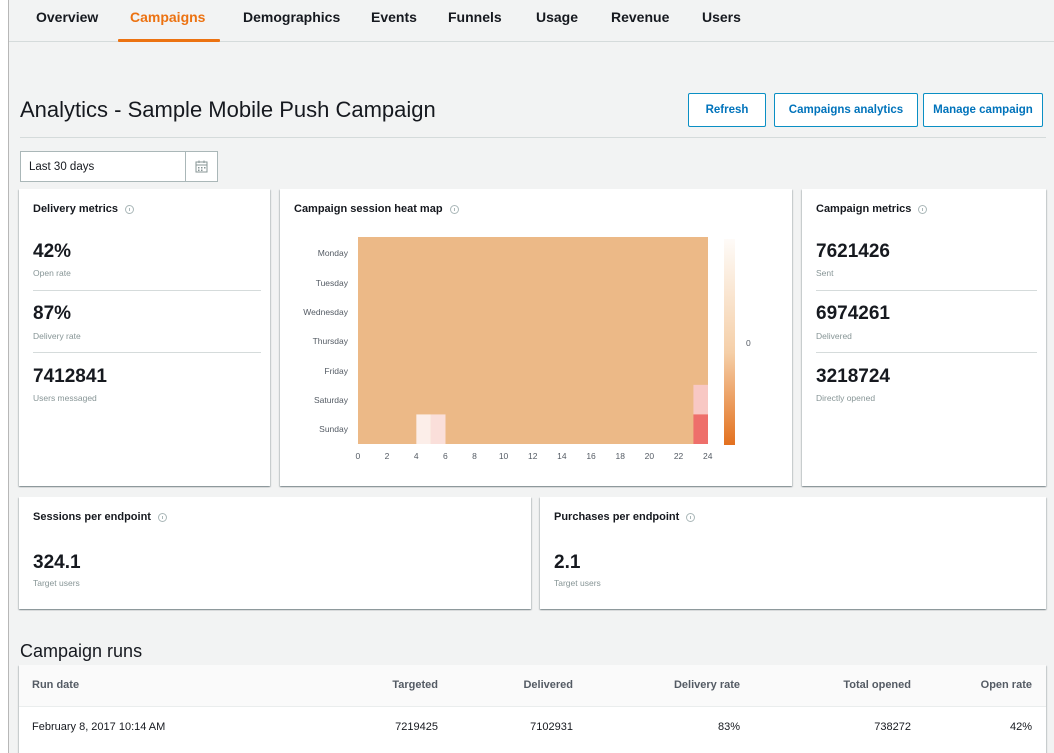 The height and width of the screenshot is (753, 1054). I want to click on directly-opened-label: Directly opened, so click(846, 398).